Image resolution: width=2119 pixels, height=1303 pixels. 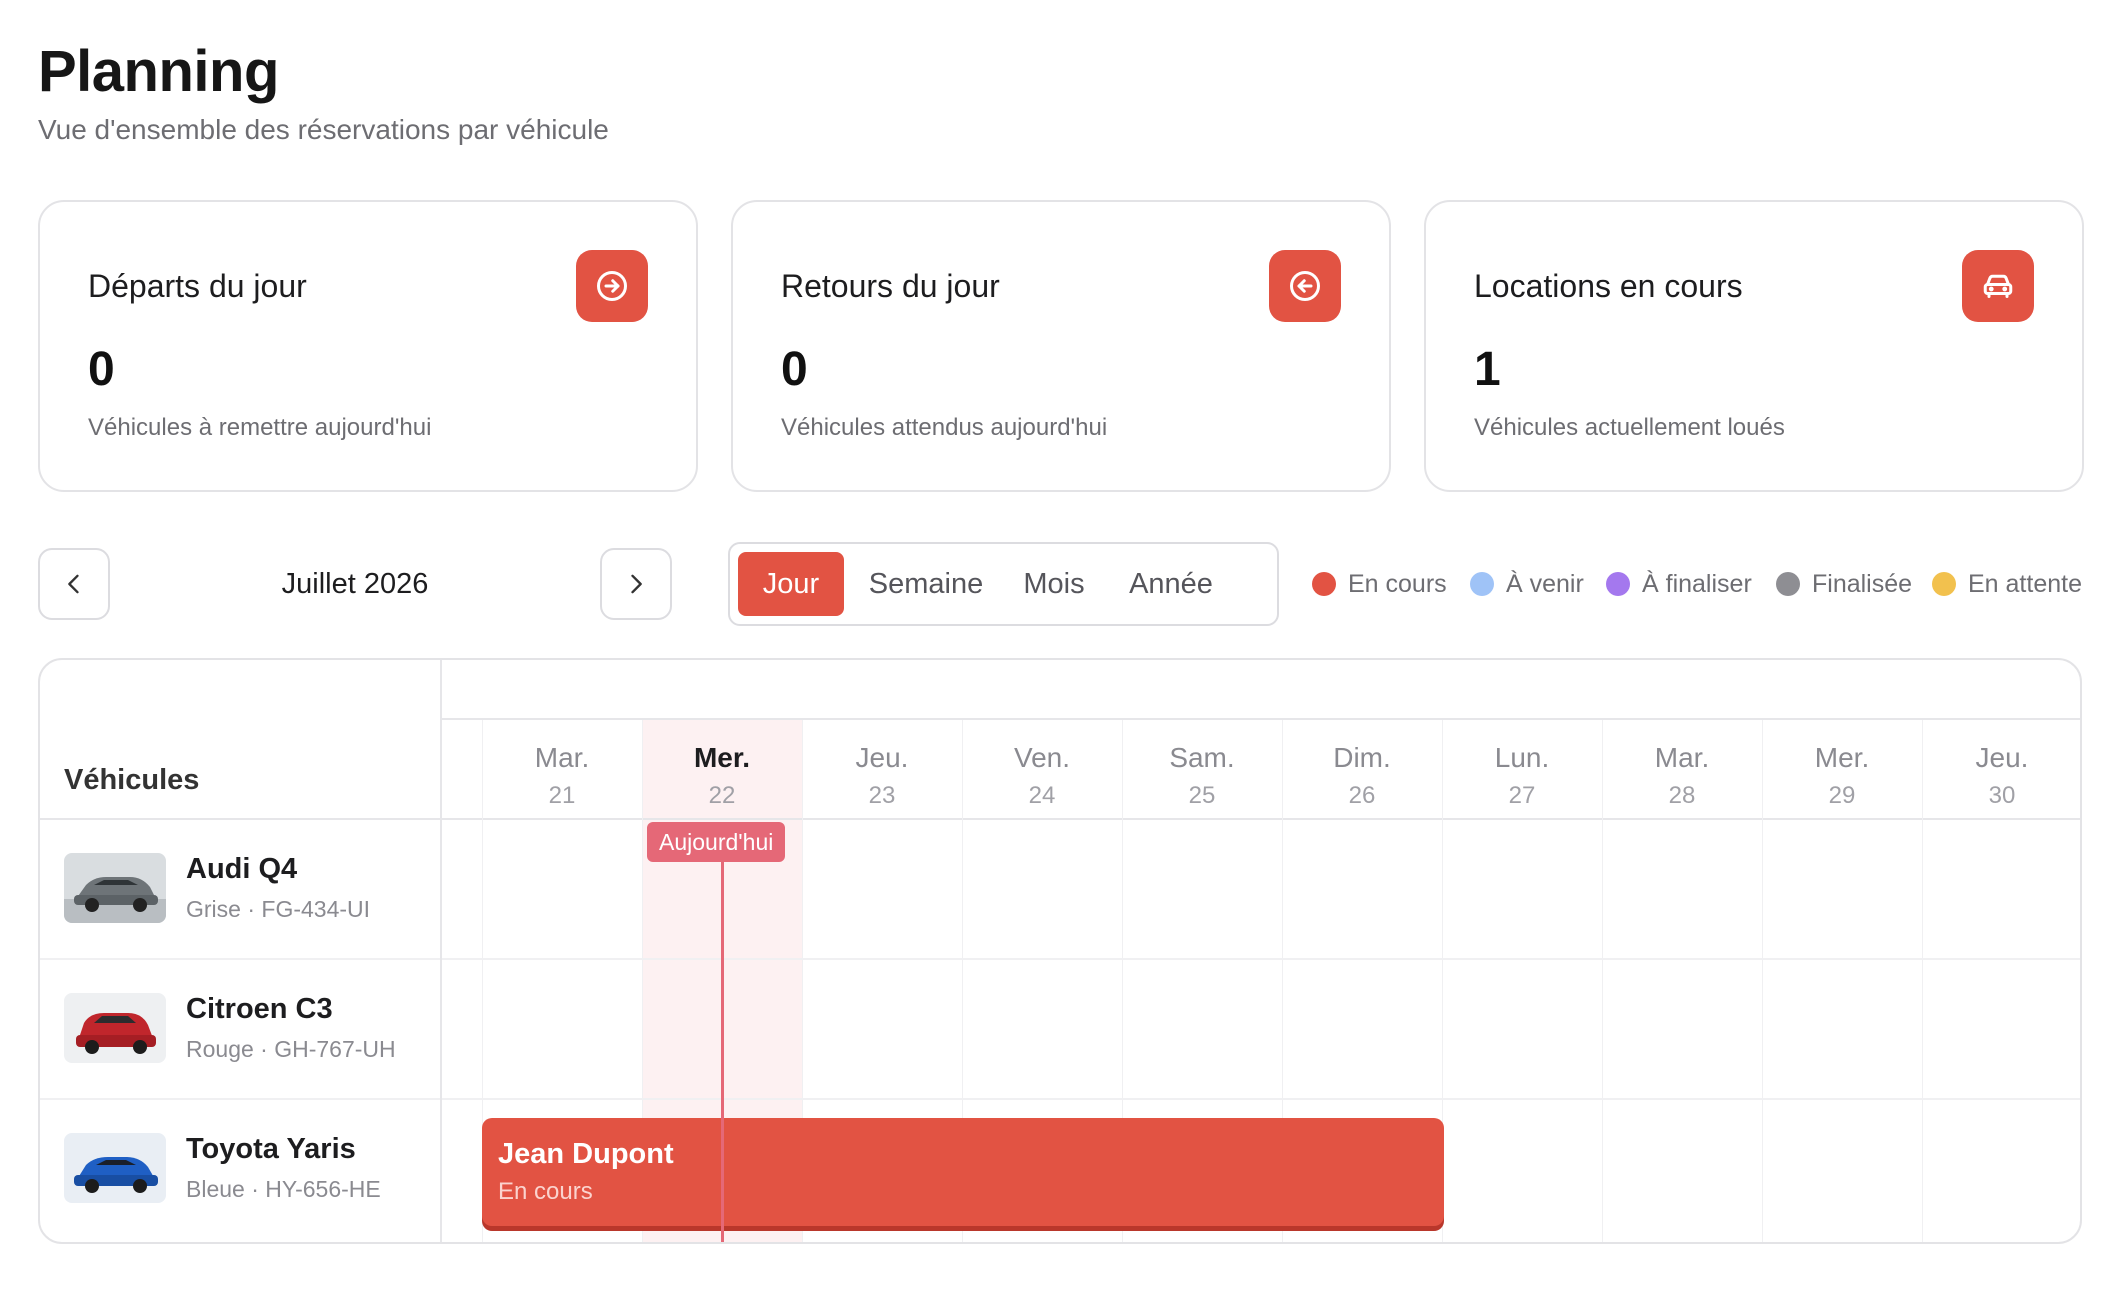 What do you see at coordinates (562, 795) in the screenshot?
I see `day-number: 21` at bounding box center [562, 795].